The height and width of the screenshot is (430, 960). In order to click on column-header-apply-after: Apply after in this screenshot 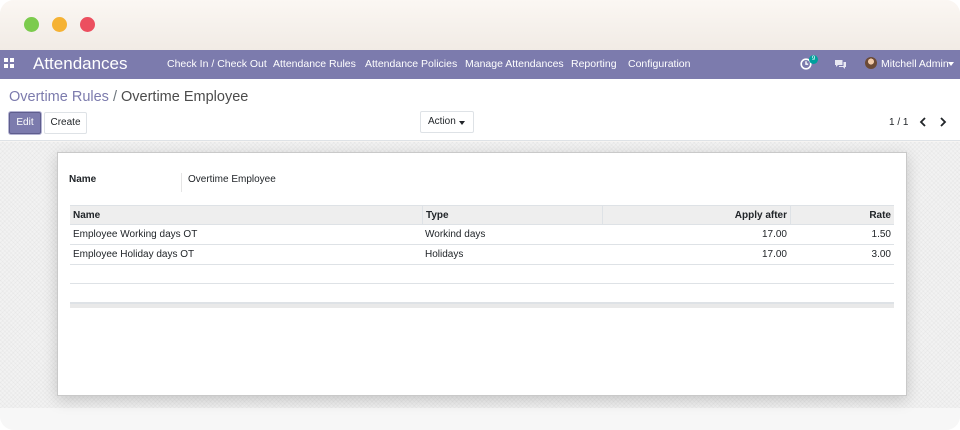, I will do `click(696, 215)`.